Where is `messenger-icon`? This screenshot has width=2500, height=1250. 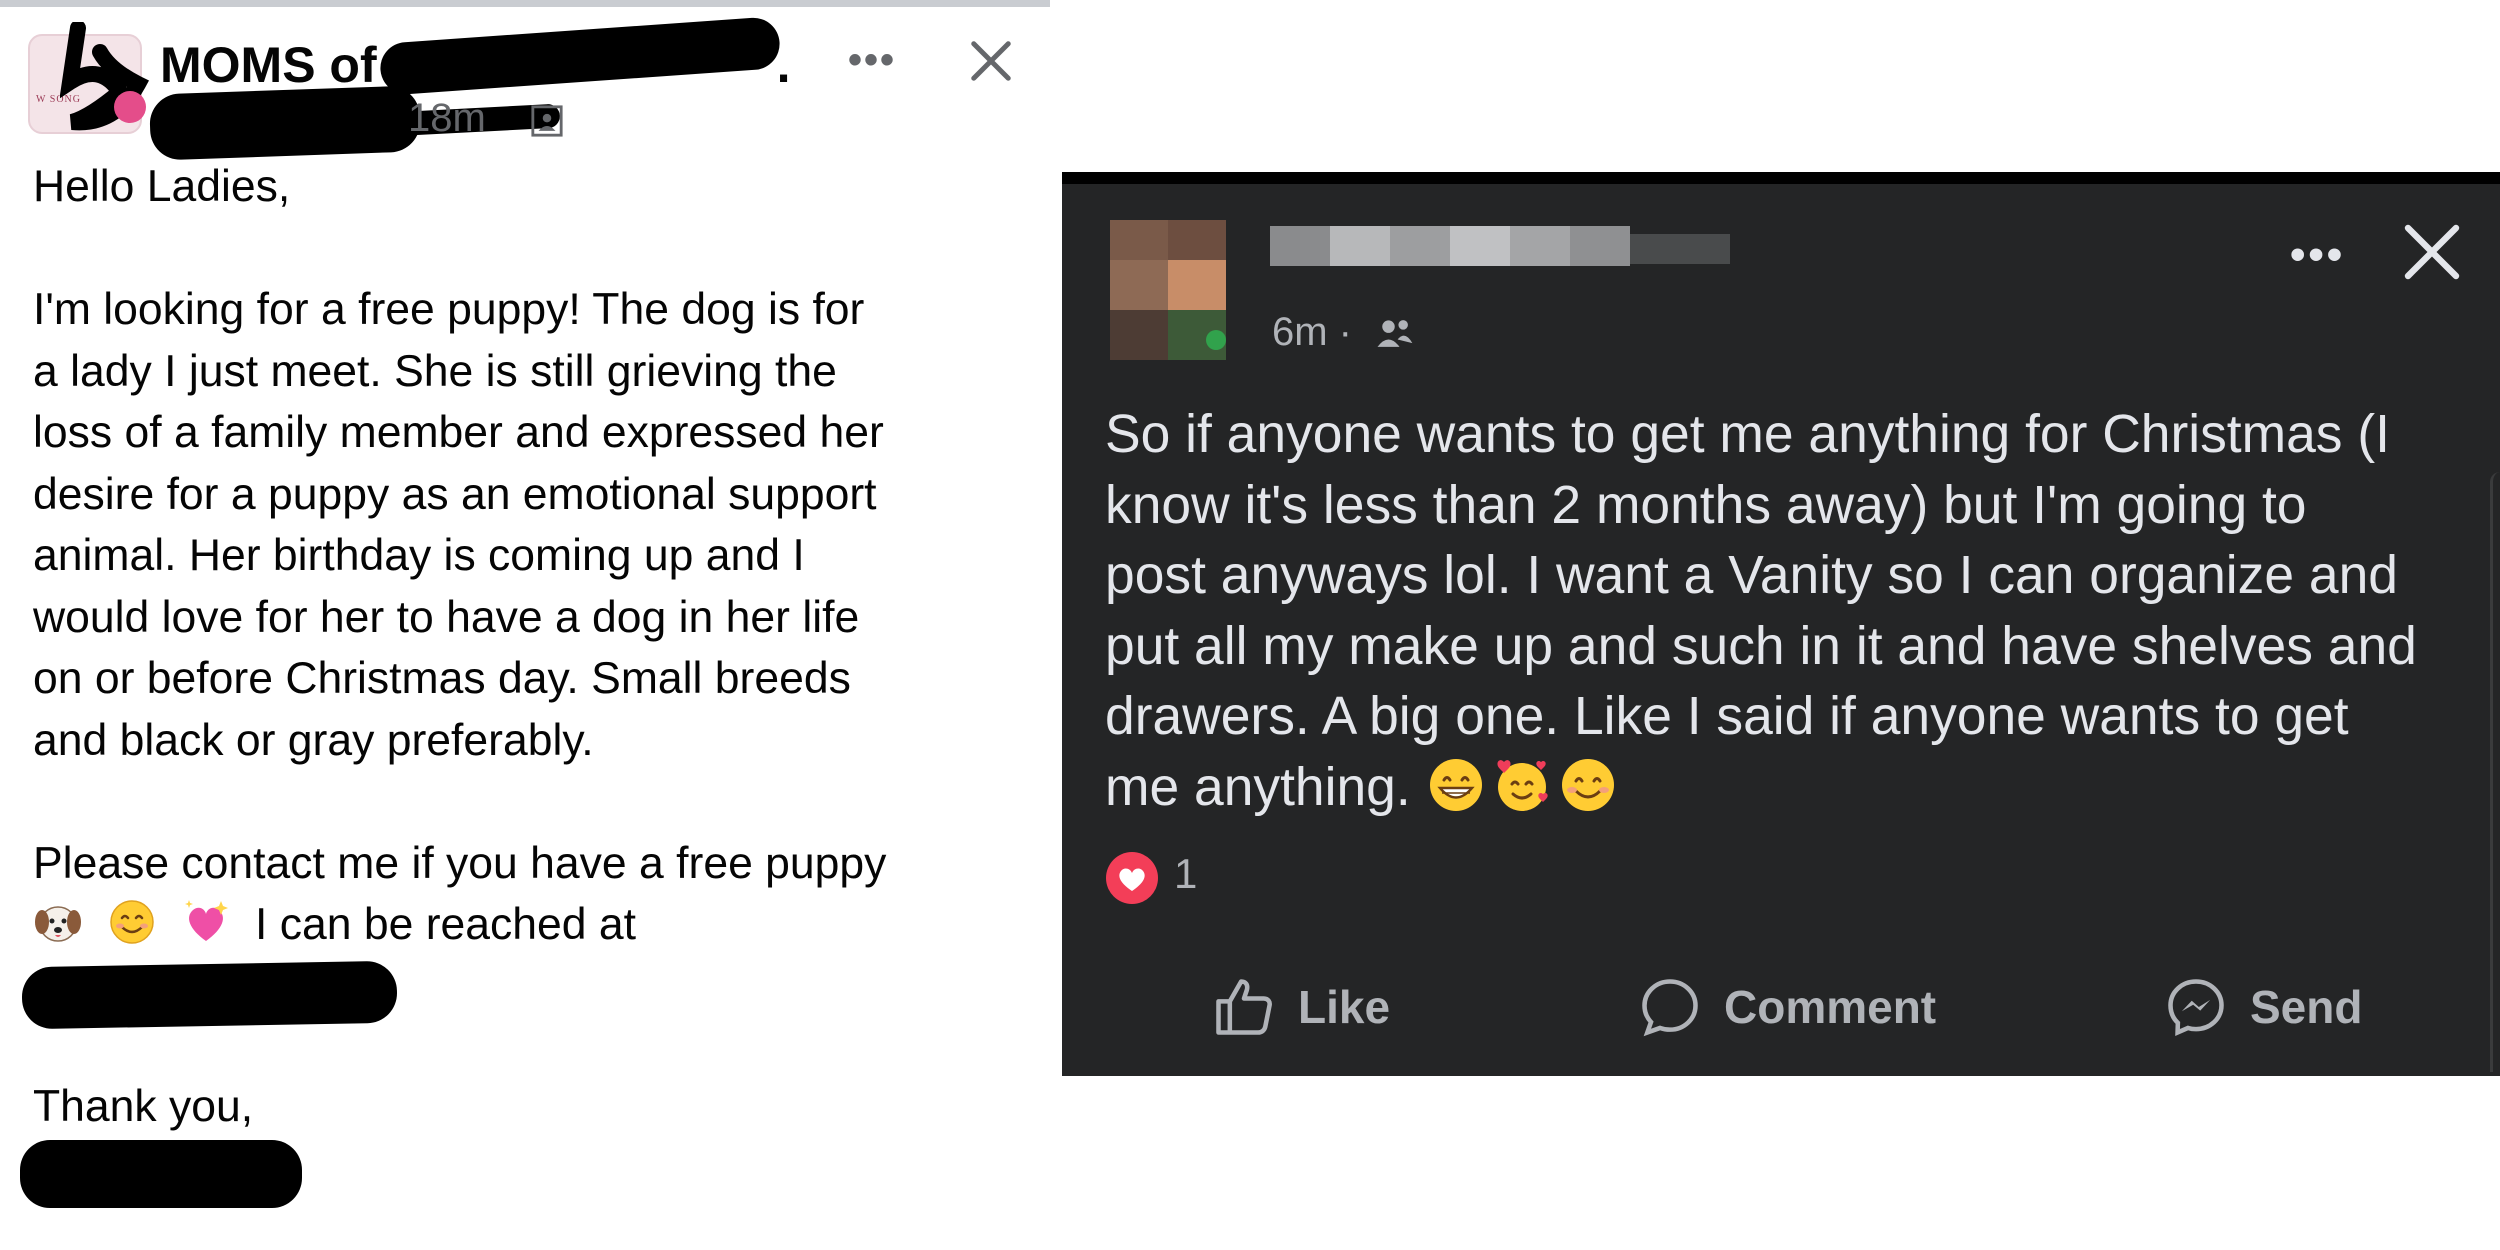
messenger-icon is located at coordinates (2196, 1007).